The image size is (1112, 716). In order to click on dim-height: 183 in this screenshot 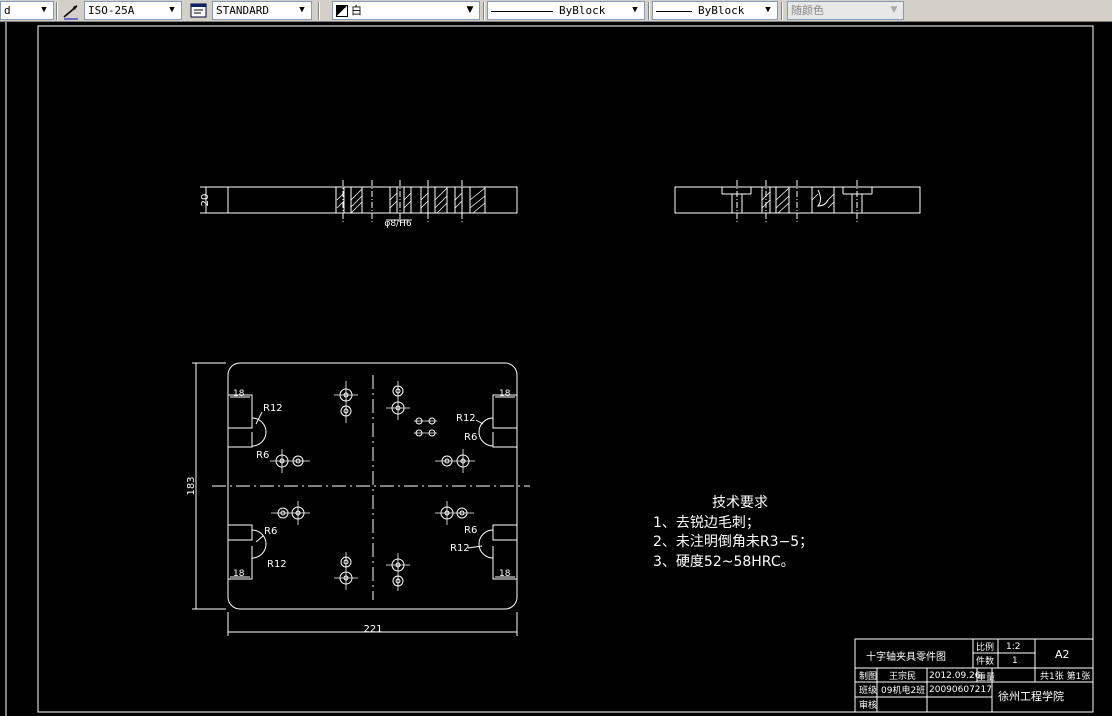, I will do `click(191, 485)`.